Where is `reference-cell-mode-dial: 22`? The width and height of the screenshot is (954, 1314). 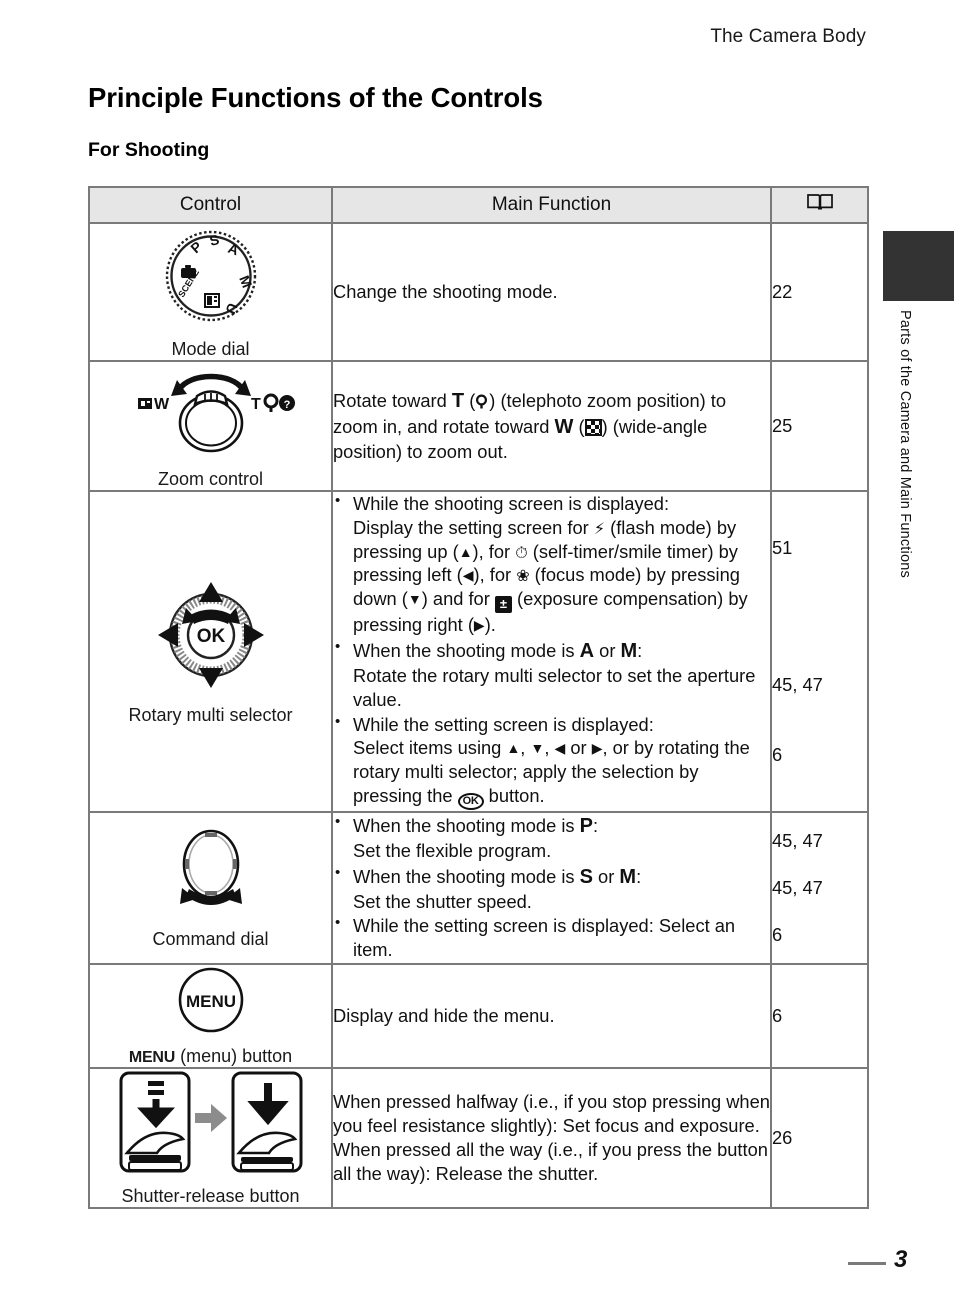 reference-cell-mode-dial: 22 is located at coordinates (819, 292).